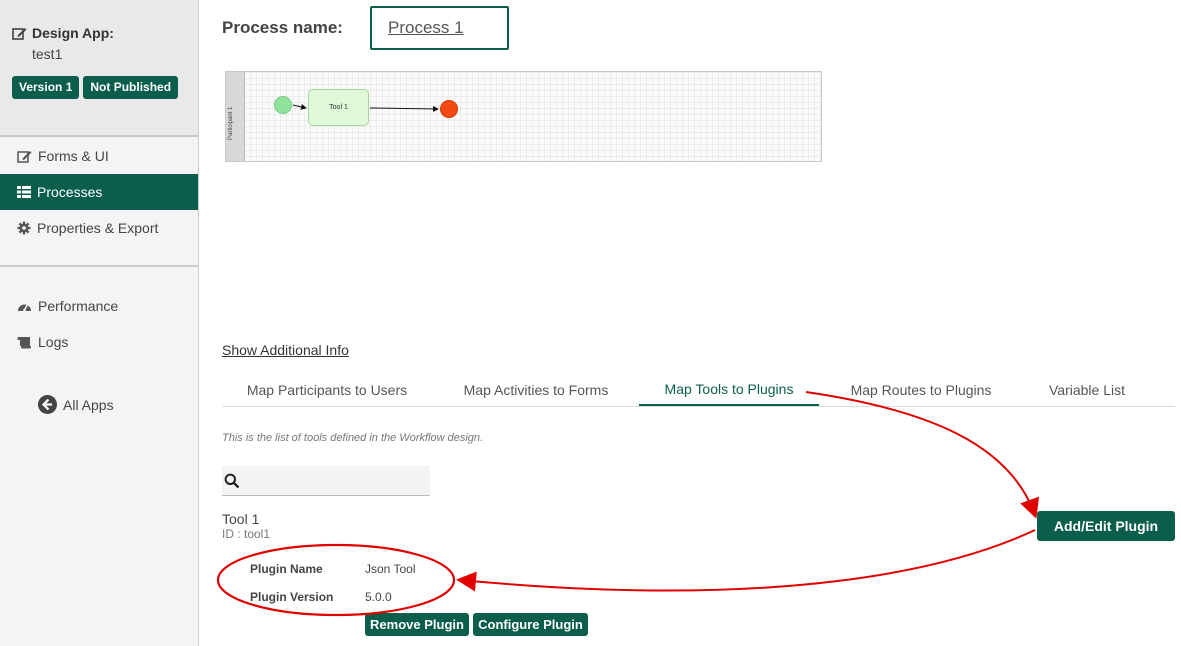 The width and height of the screenshot is (1181, 646). Describe the element at coordinates (449, 109) in the screenshot. I see `end-event` at that location.